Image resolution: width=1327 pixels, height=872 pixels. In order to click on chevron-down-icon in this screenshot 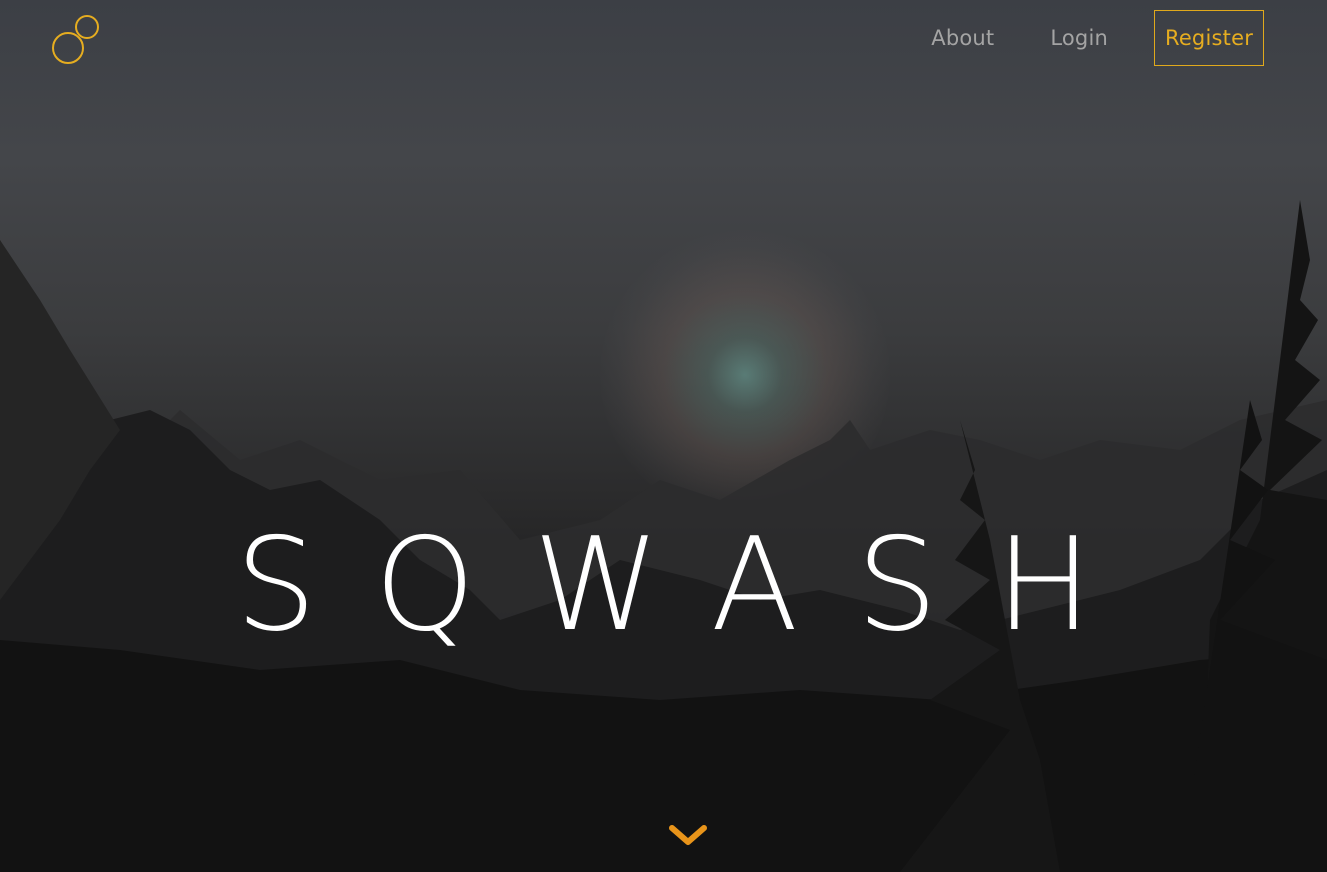, I will do `click(688, 836)`.